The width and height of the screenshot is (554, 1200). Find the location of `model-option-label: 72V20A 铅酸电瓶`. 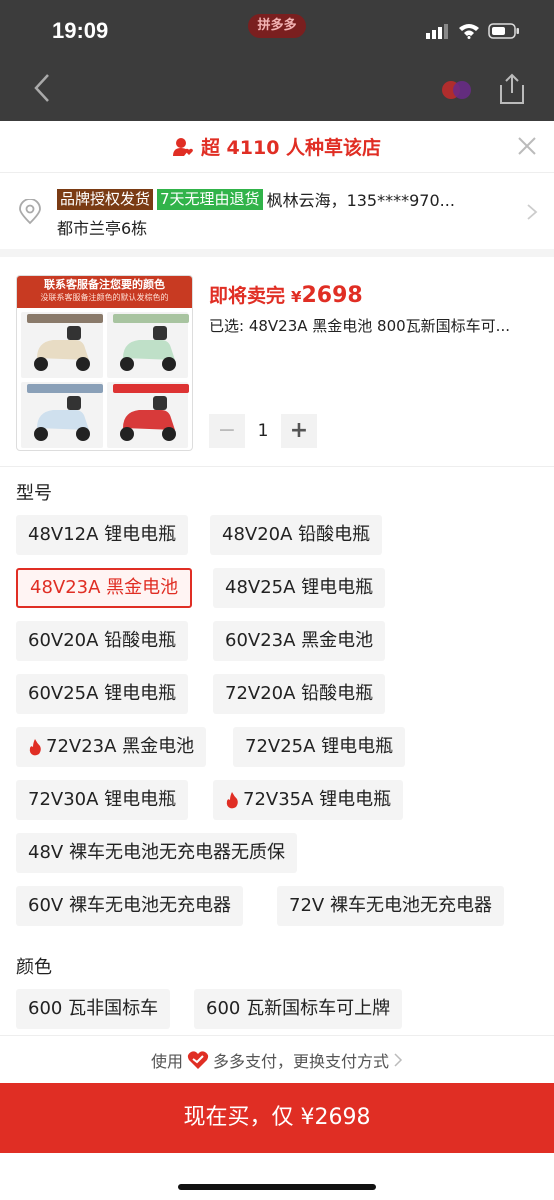

model-option-label: 72V20A 铅酸电瓶 is located at coordinates (299, 693).